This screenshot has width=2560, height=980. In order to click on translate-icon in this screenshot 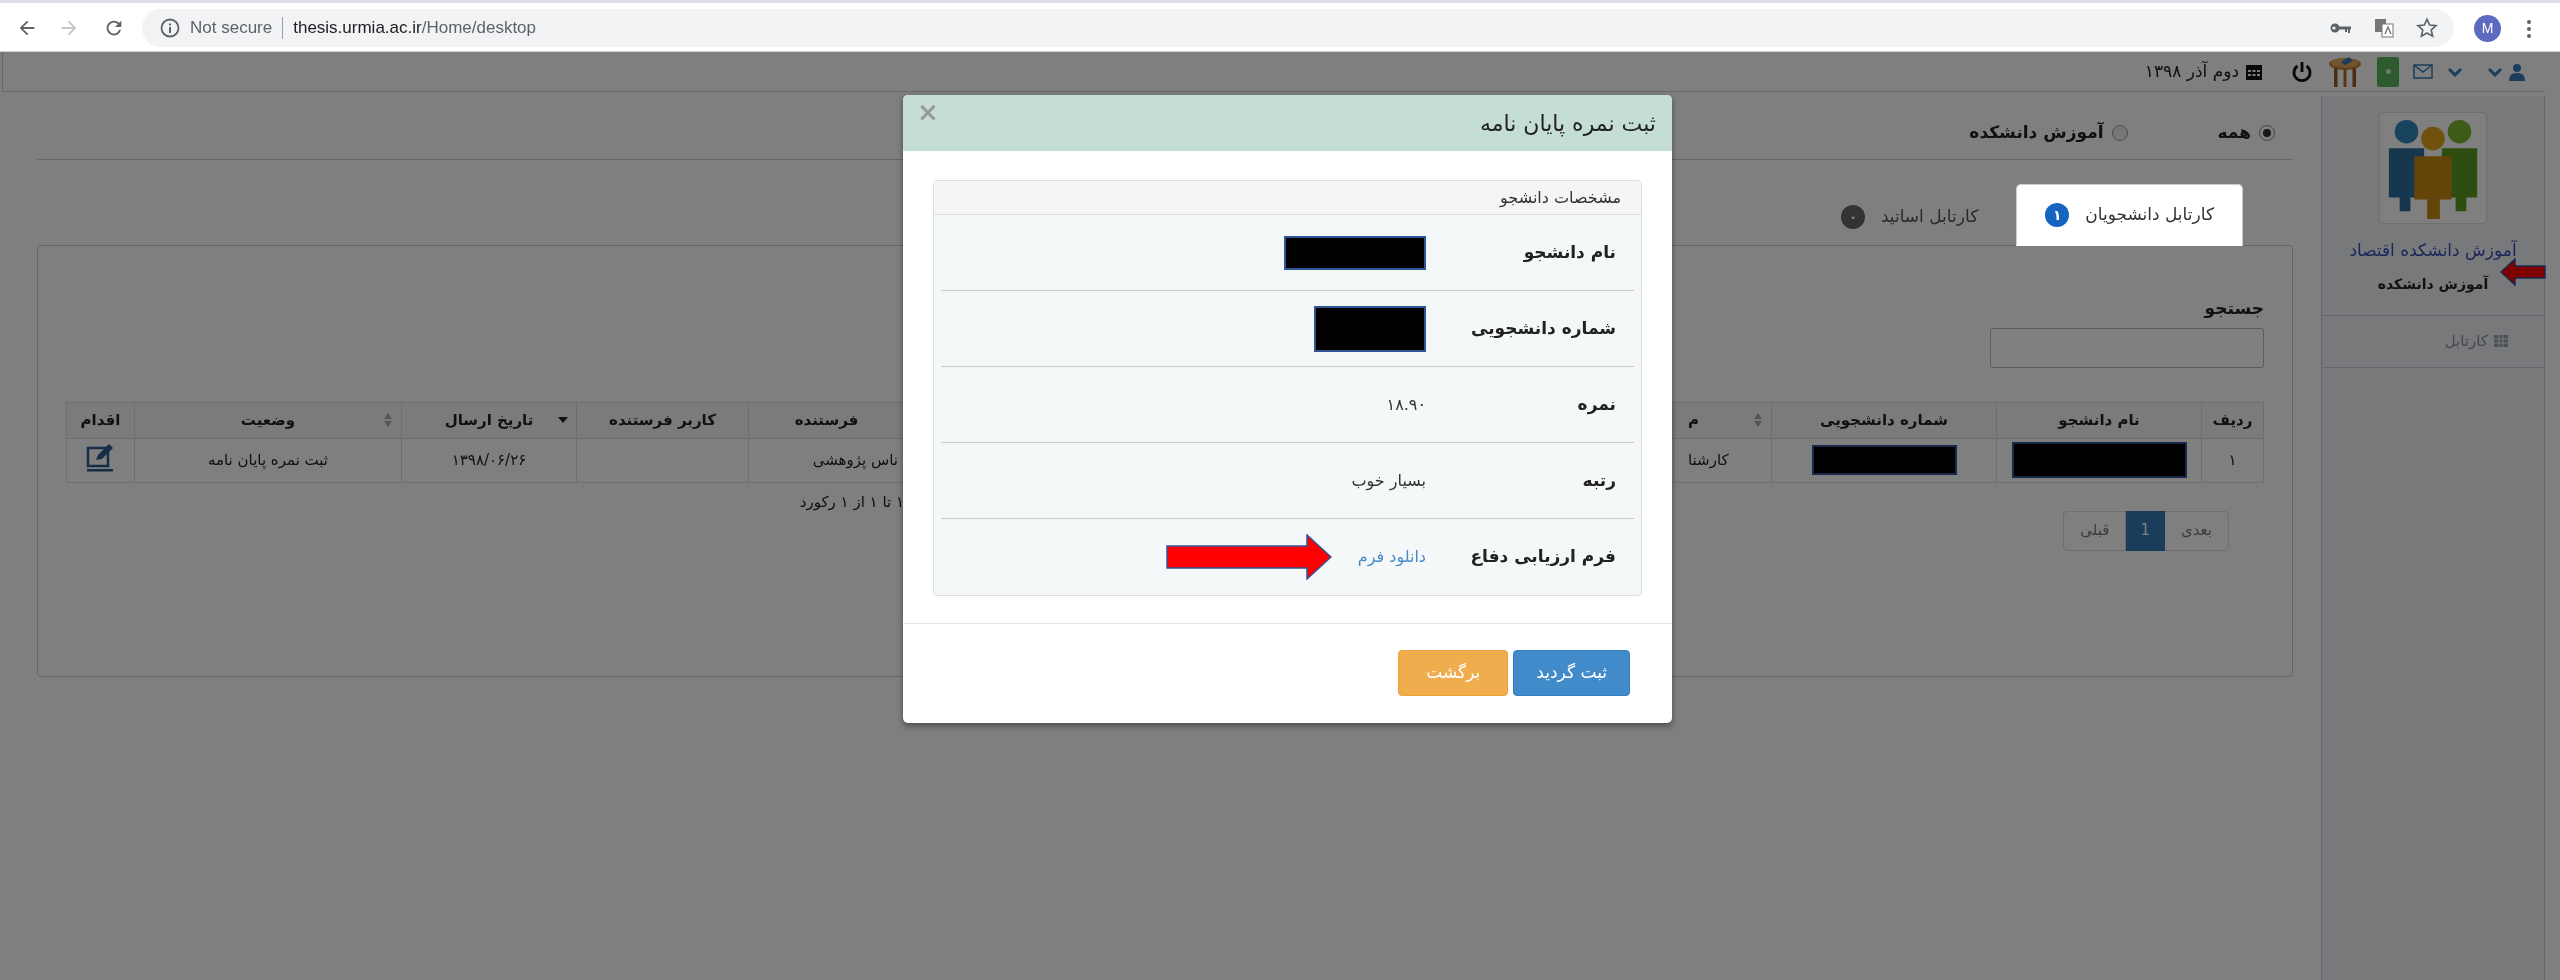, I will do `click(2384, 28)`.